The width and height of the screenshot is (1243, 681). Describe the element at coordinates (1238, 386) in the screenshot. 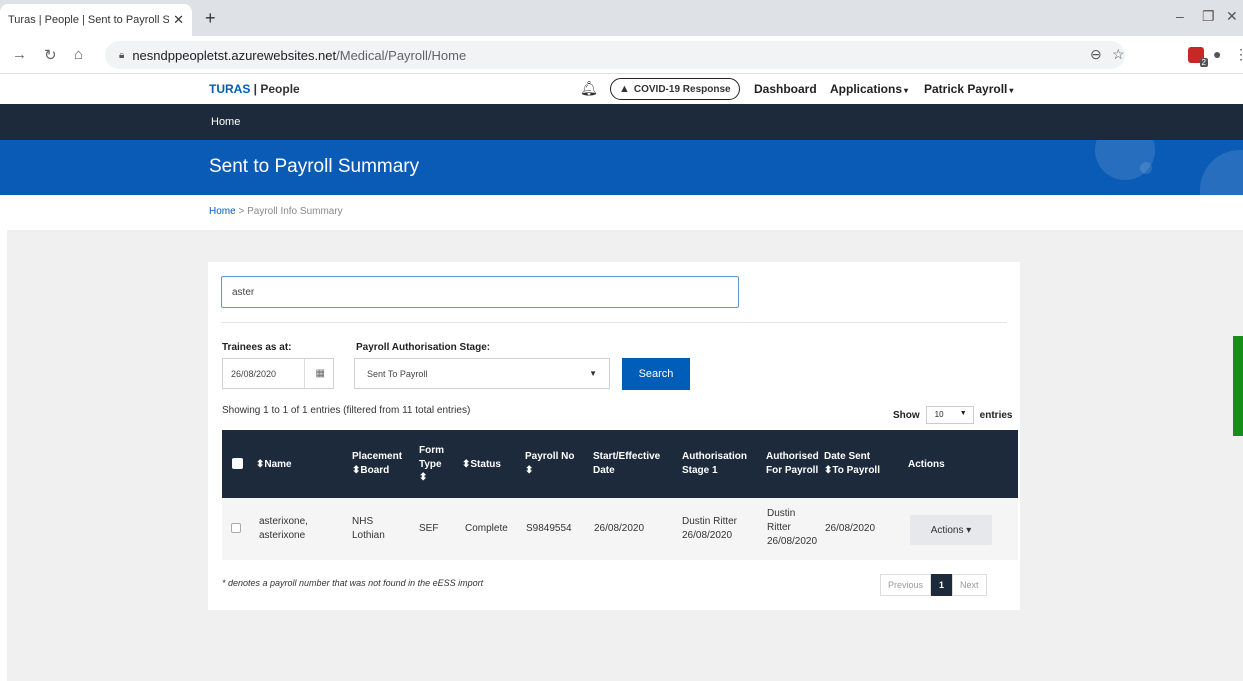

I see `feedback-tab` at that location.